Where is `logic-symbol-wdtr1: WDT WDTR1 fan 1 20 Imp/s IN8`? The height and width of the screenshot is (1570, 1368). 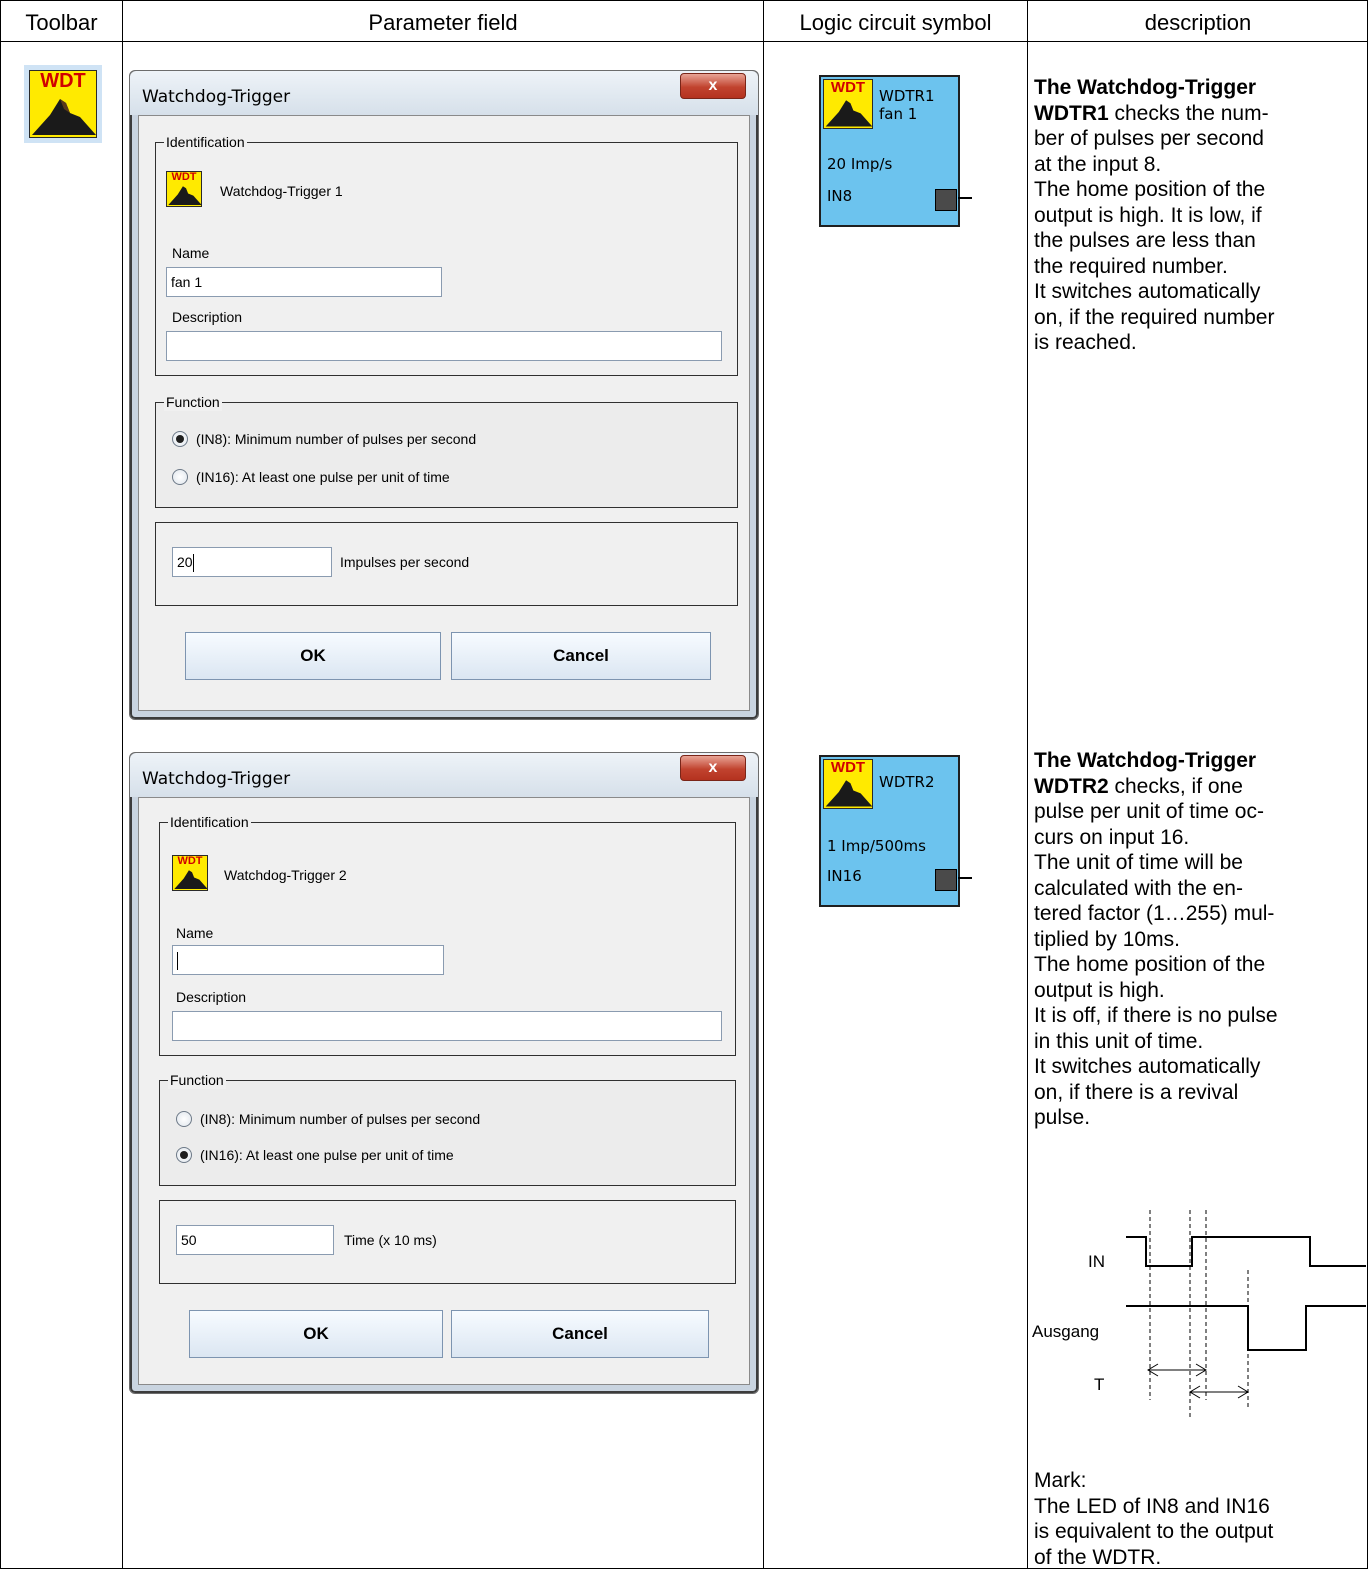 logic-symbol-wdtr1: WDT WDTR1 fan 1 20 Imp/s IN8 is located at coordinates (889, 151).